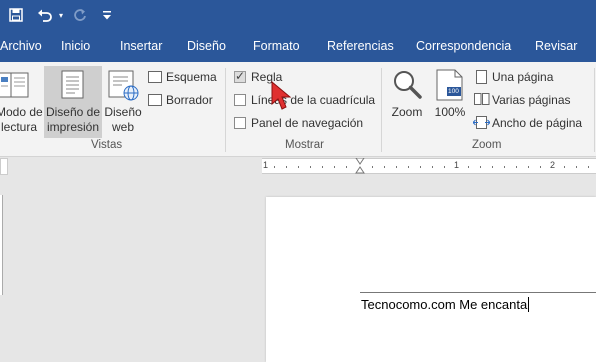 The height and width of the screenshot is (362, 596). I want to click on redo-icon, so click(80, 15).